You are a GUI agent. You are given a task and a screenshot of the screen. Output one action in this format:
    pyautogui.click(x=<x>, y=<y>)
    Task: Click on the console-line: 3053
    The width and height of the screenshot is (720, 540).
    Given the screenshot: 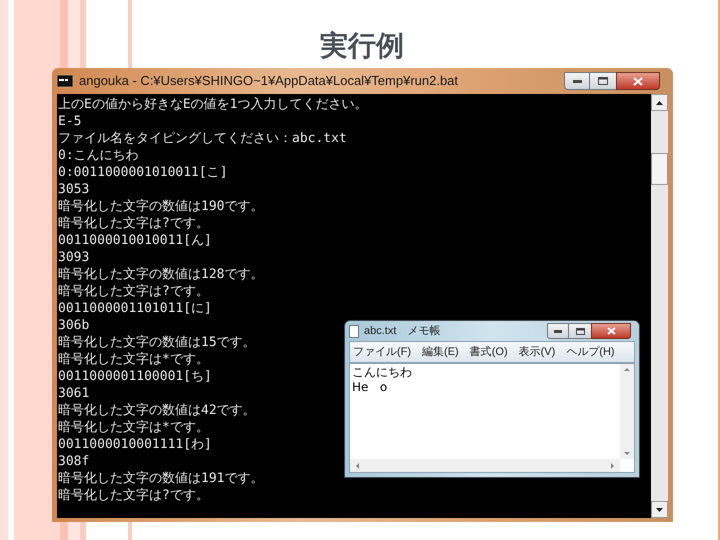 What is the action you would take?
    pyautogui.click(x=74, y=189)
    